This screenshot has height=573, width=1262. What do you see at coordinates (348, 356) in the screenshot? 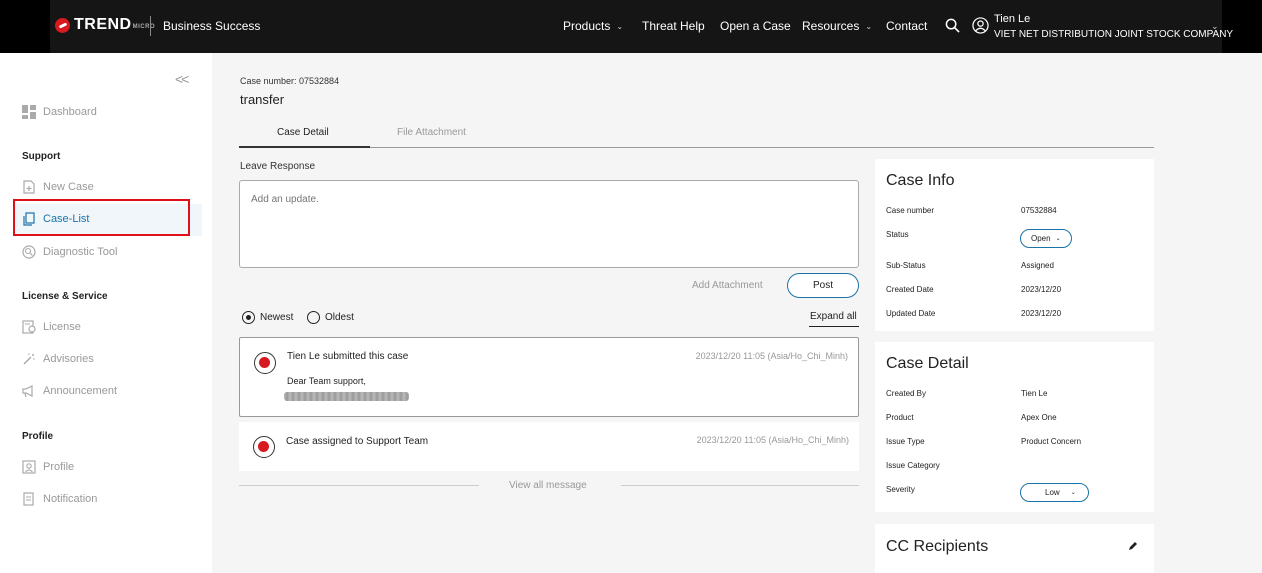
I see `message-title: Tien Le submitted this case` at bounding box center [348, 356].